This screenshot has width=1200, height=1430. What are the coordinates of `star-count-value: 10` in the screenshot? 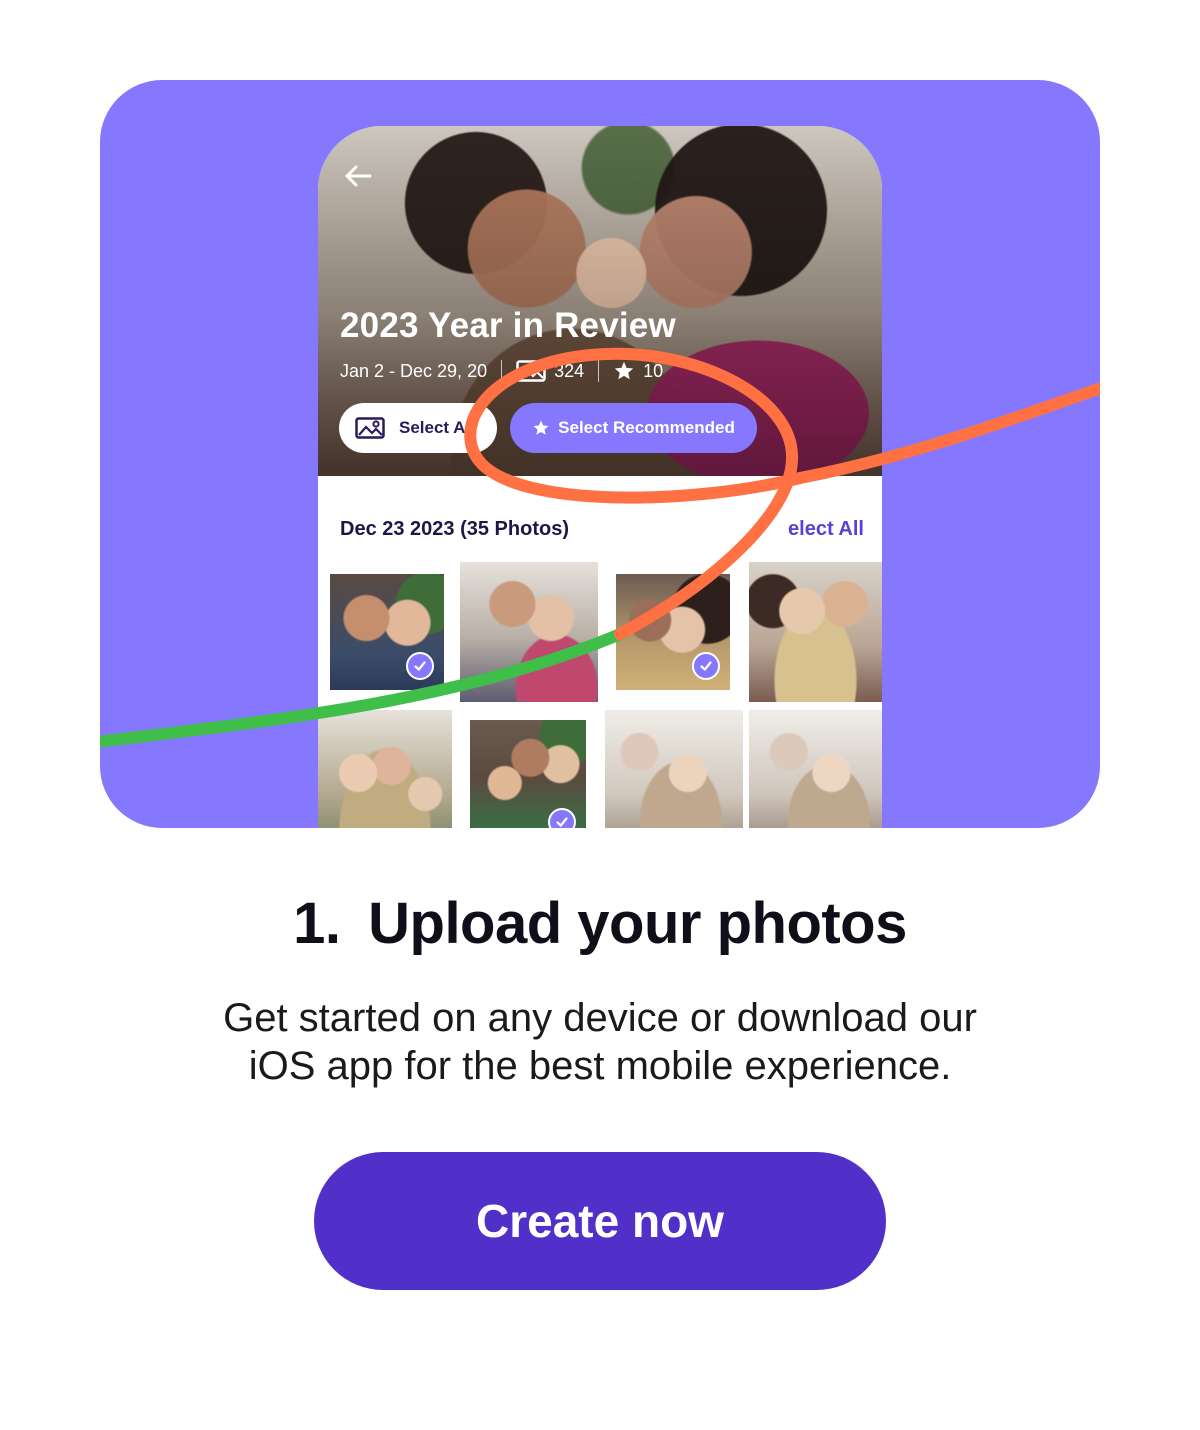 It's located at (653, 370).